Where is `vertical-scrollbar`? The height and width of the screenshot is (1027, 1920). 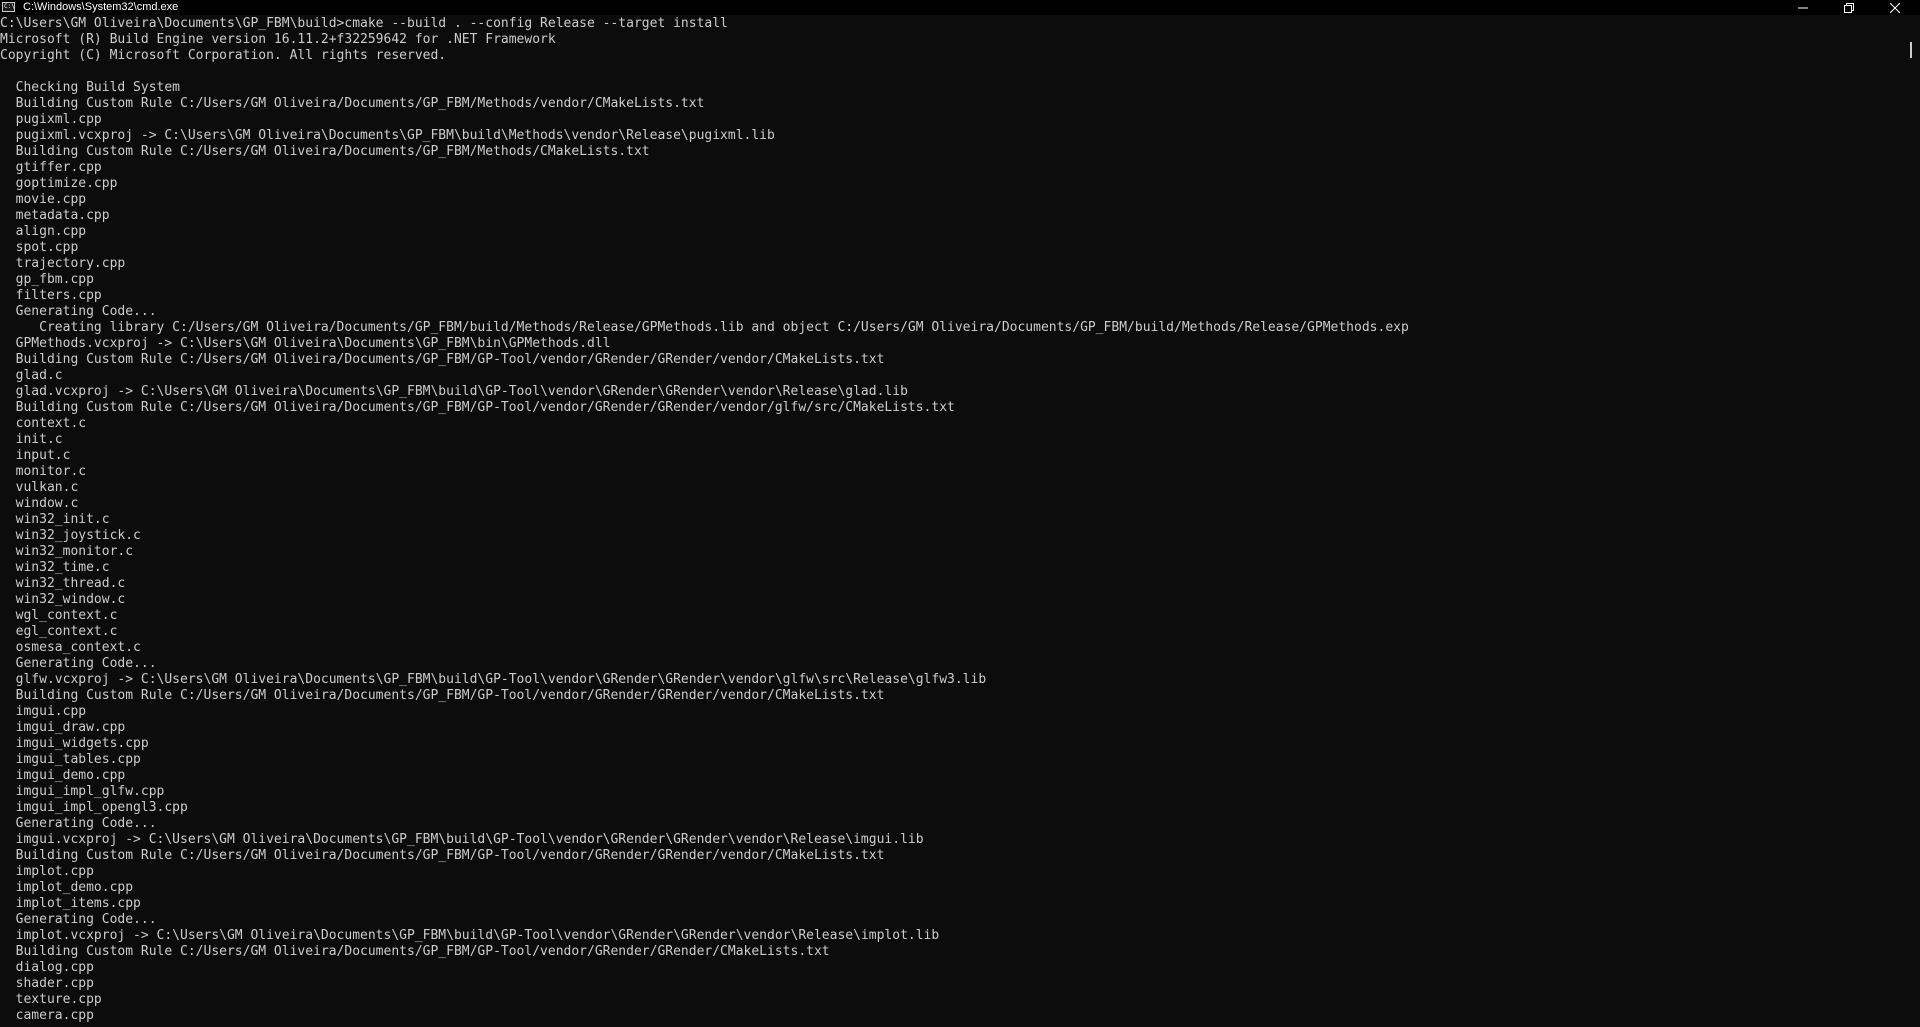 vertical-scrollbar is located at coordinates (1912, 521).